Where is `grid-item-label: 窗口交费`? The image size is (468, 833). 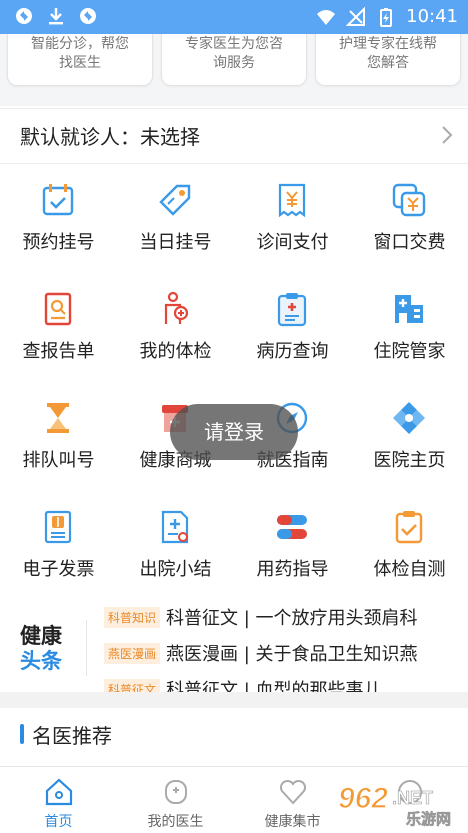
grid-item-label: 窗口交费 is located at coordinates (409, 242).